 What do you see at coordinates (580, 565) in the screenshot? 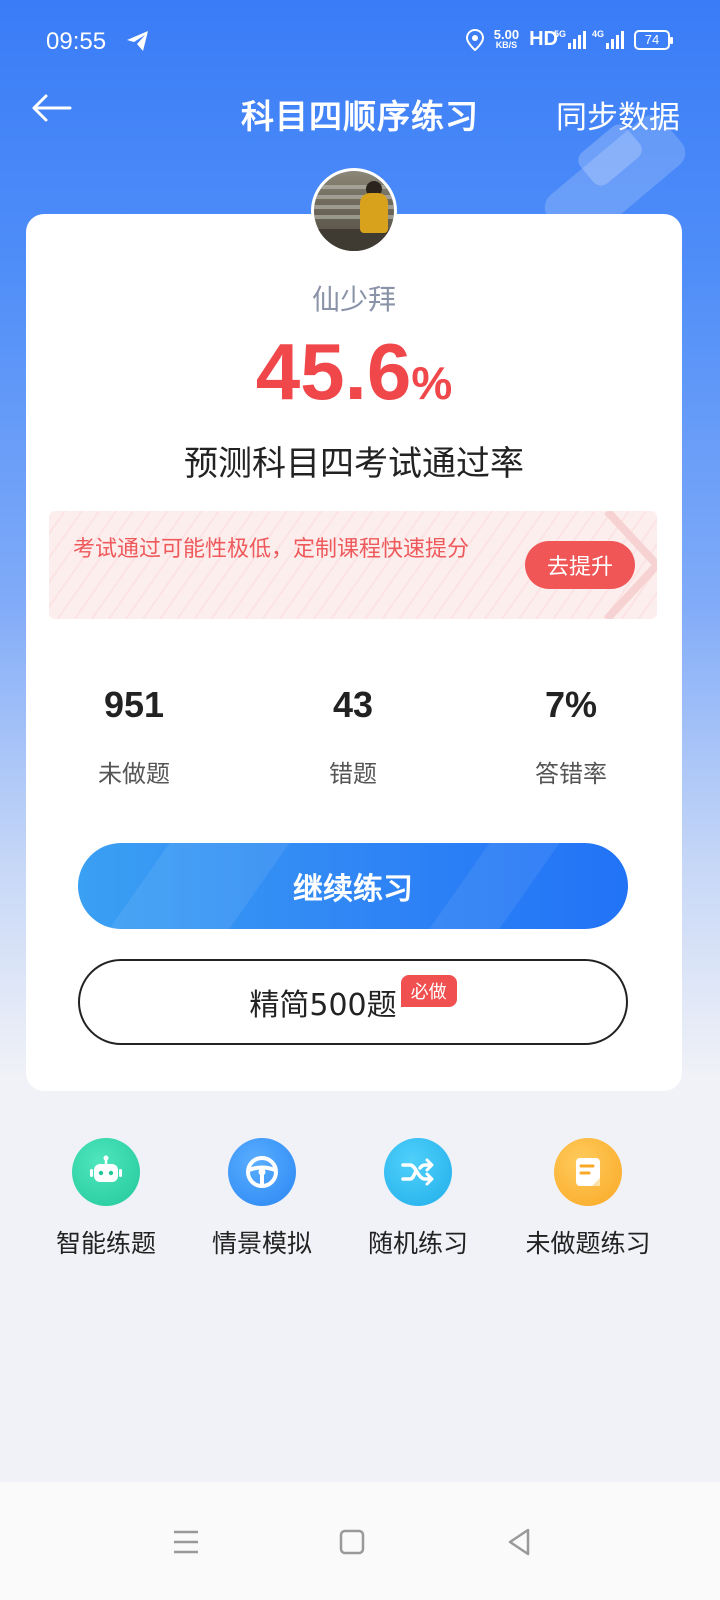
I see `improve-button: 去提升` at bounding box center [580, 565].